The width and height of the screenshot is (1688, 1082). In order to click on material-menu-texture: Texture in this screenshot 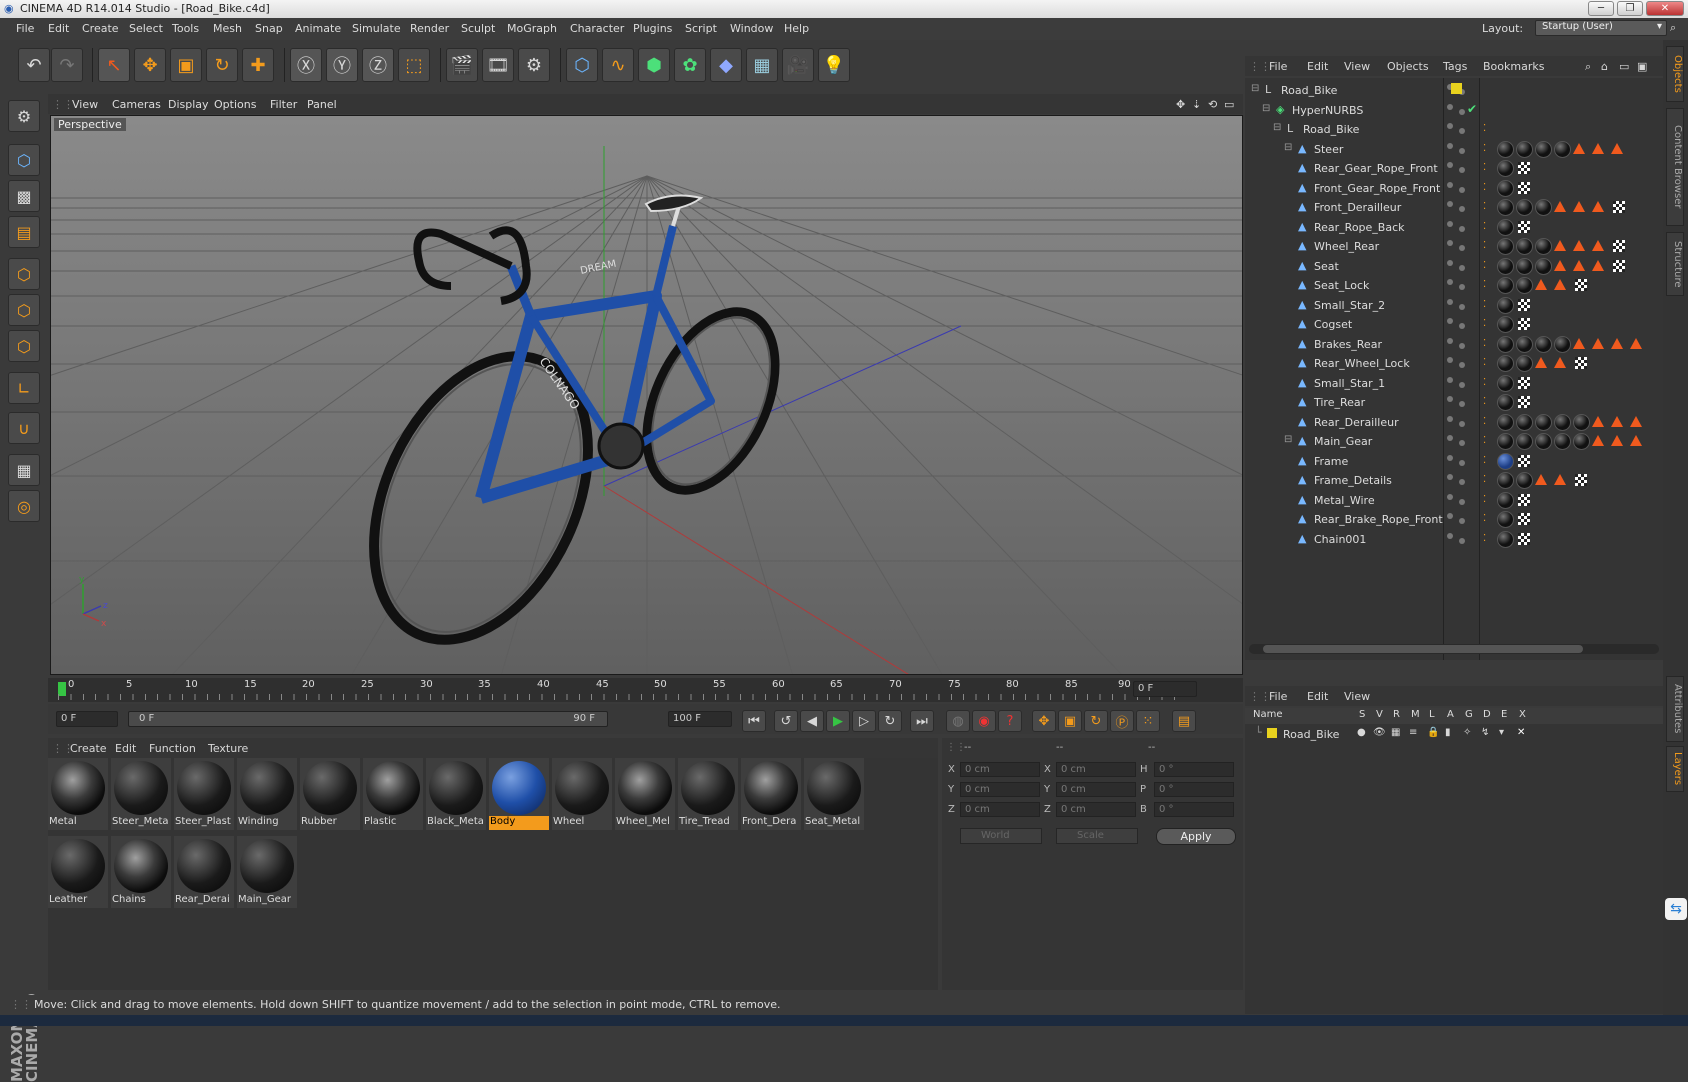, I will do `click(228, 748)`.